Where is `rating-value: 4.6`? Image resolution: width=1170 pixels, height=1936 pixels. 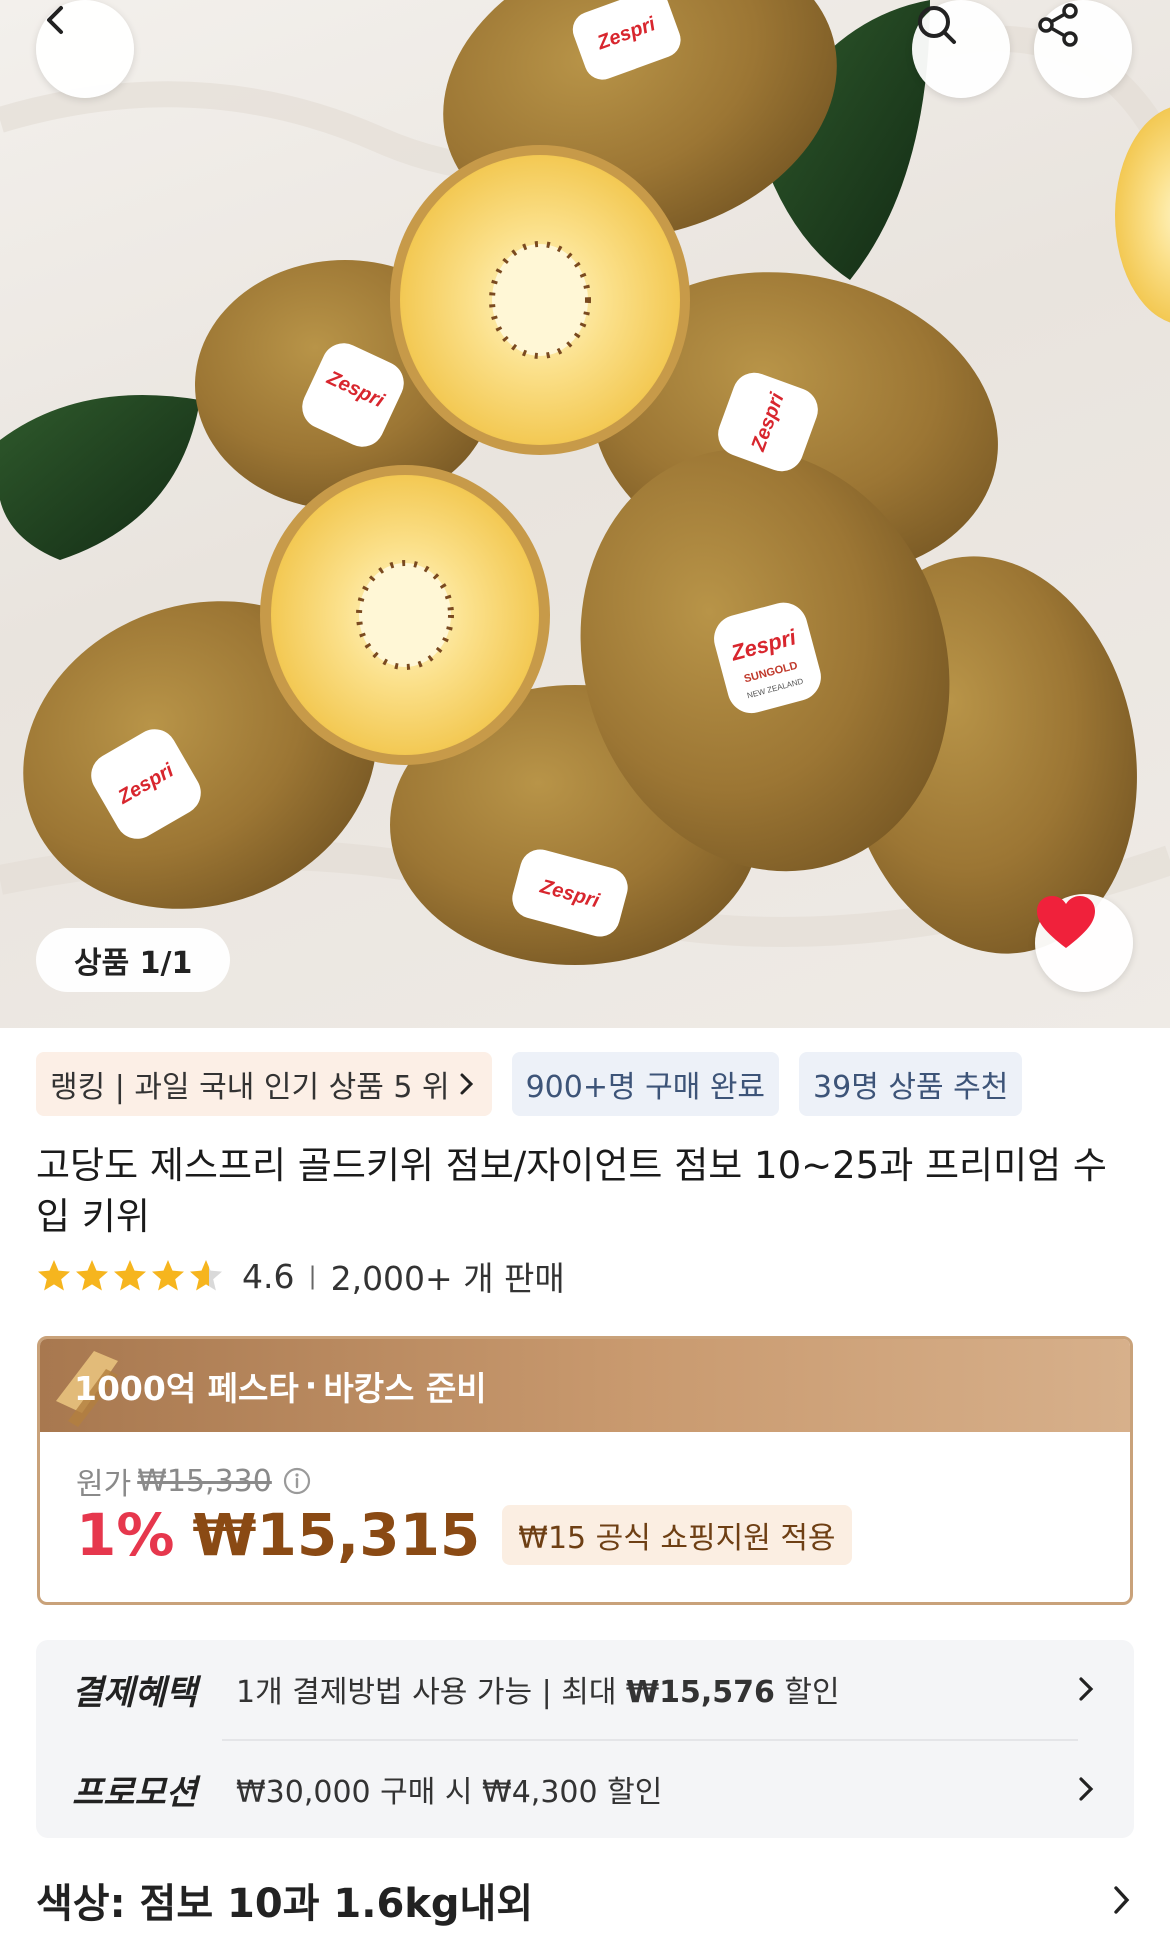
rating-value: 4.6 is located at coordinates (268, 1276).